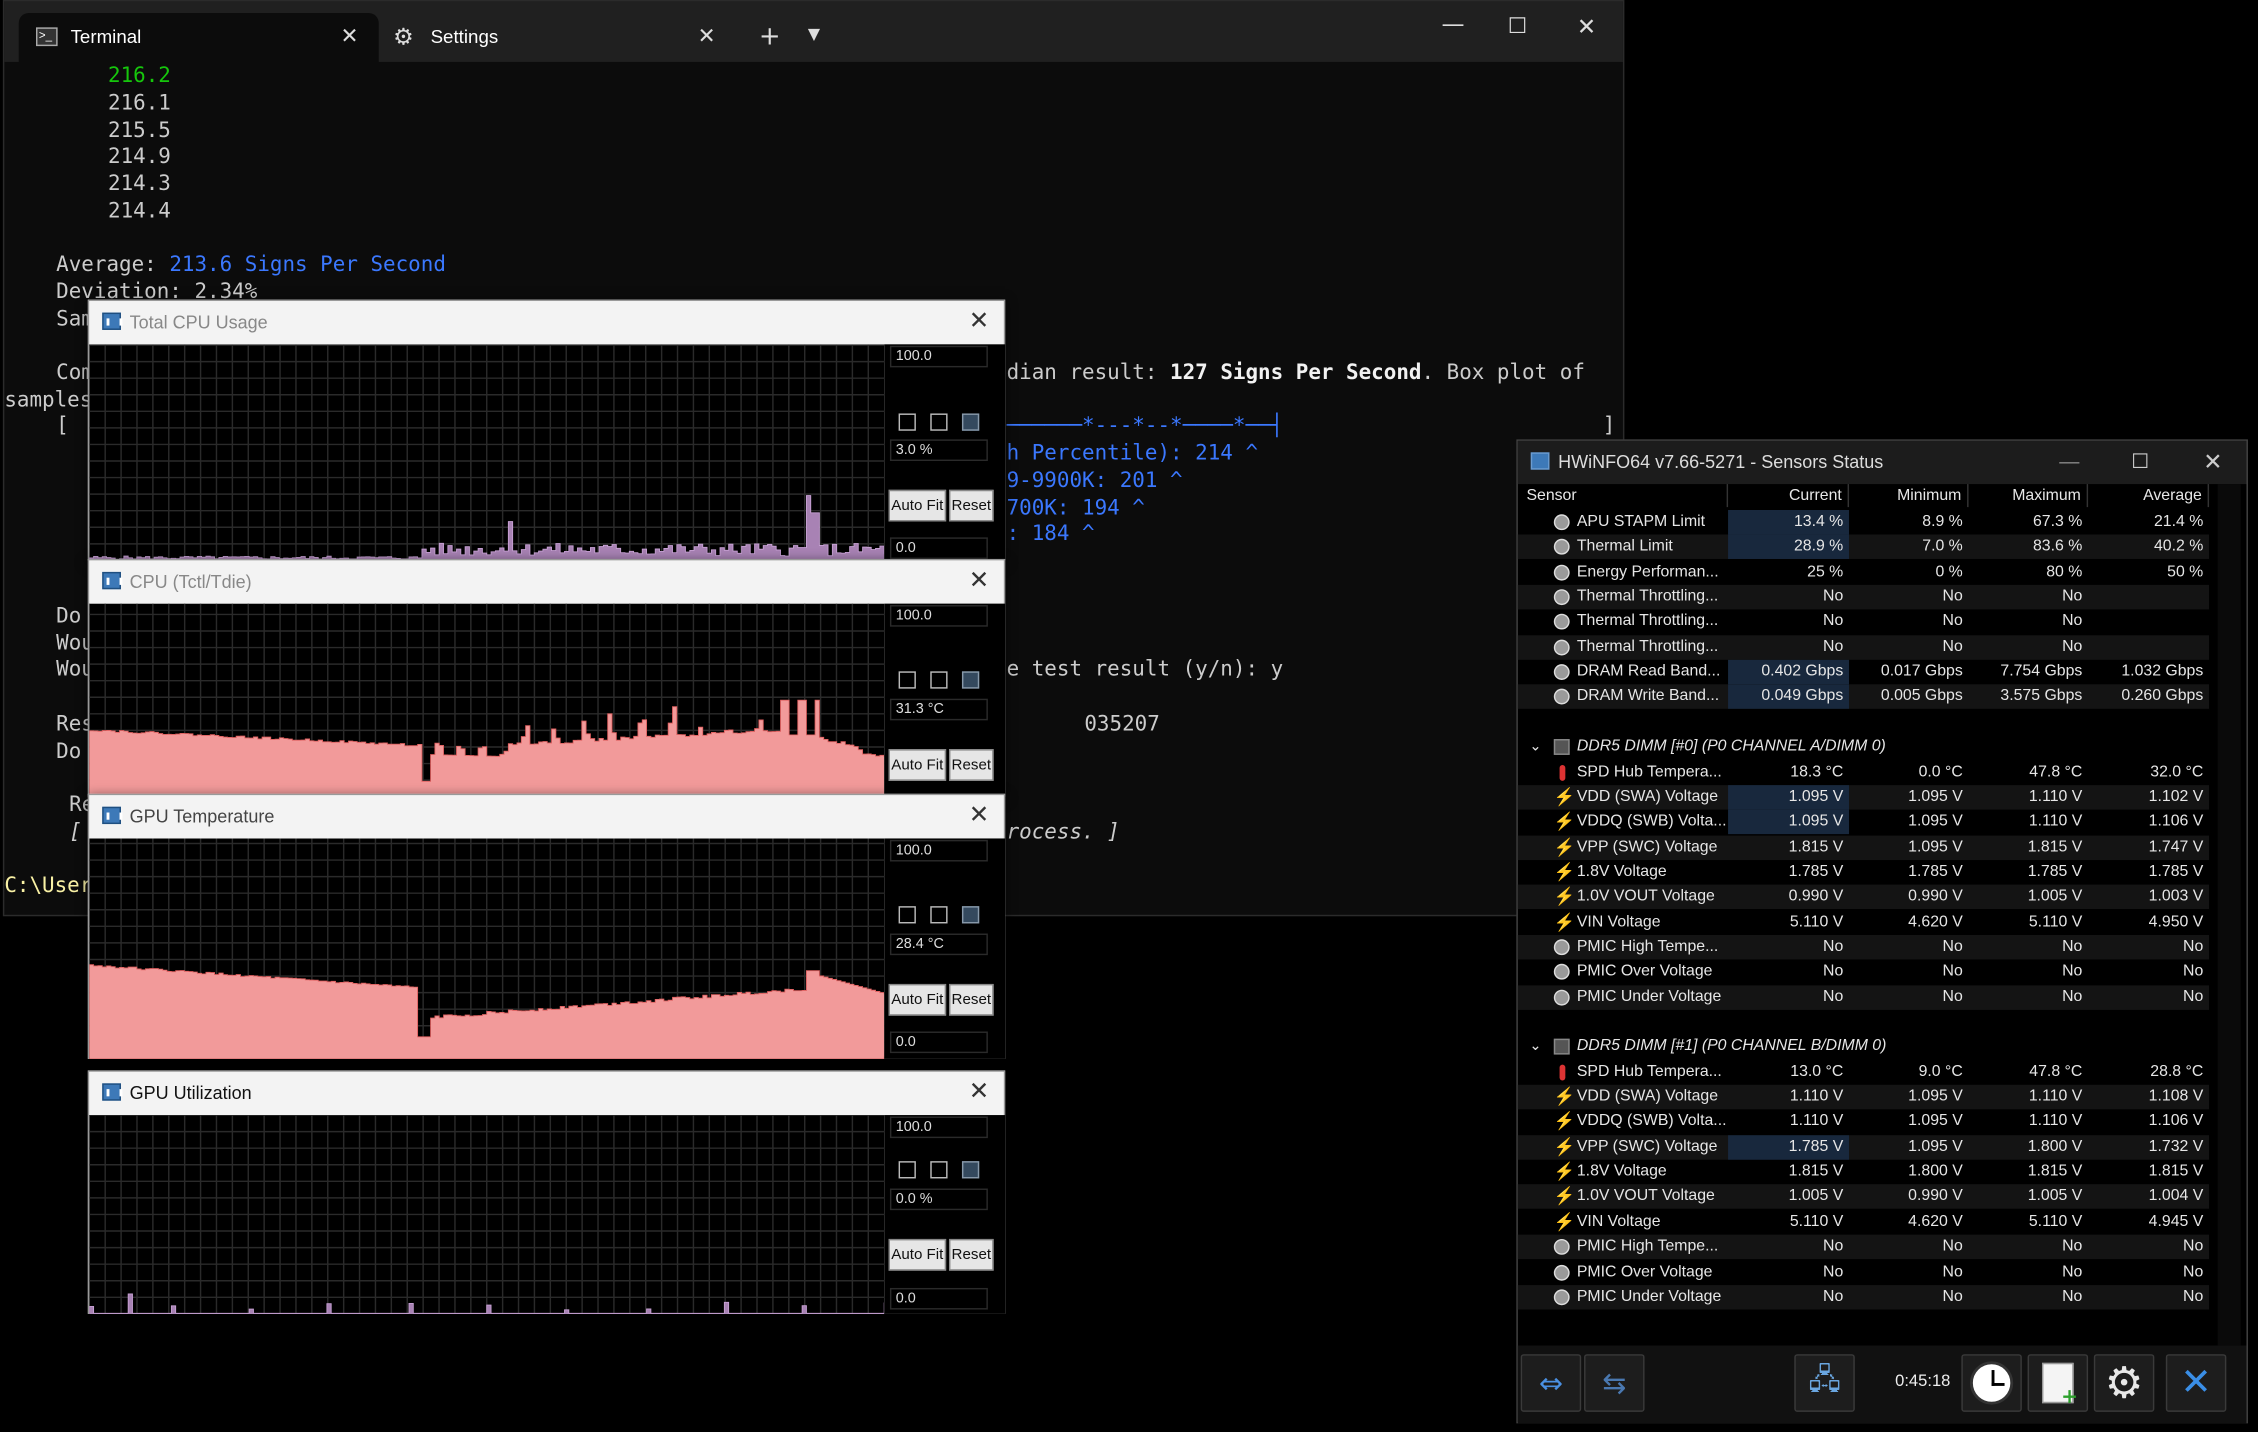  Describe the element at coordinates (48, 886) in the screenshot. I see `command-prompt: C:\User` at that location.